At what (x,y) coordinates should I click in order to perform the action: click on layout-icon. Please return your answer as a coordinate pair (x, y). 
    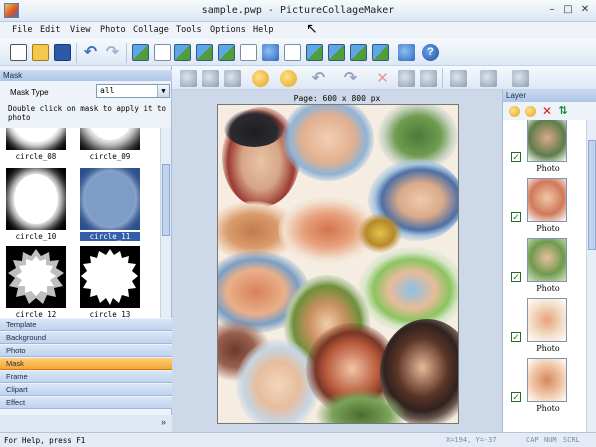
    Looking at the image, I should click on (270, 52).